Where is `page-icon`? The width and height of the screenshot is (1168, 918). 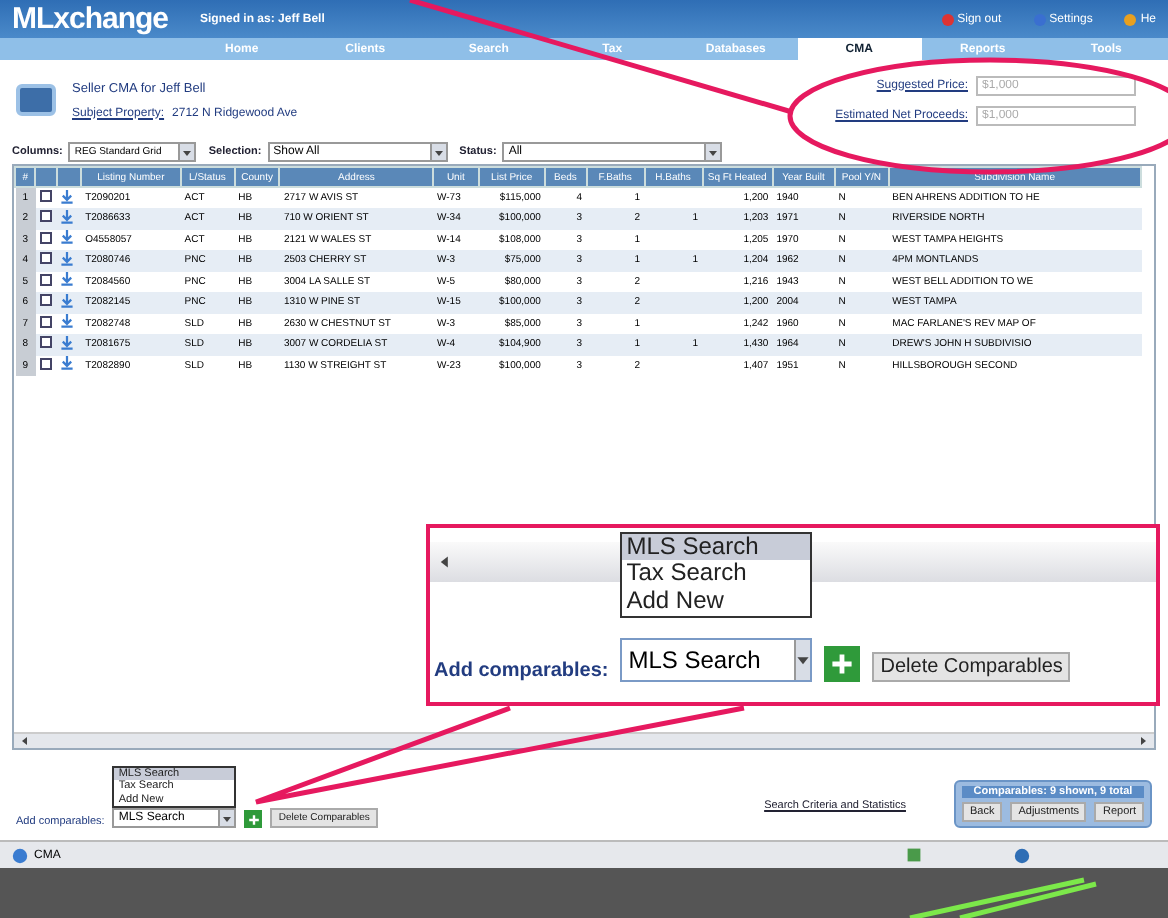
page-icon is located at coordinates (20, 855).